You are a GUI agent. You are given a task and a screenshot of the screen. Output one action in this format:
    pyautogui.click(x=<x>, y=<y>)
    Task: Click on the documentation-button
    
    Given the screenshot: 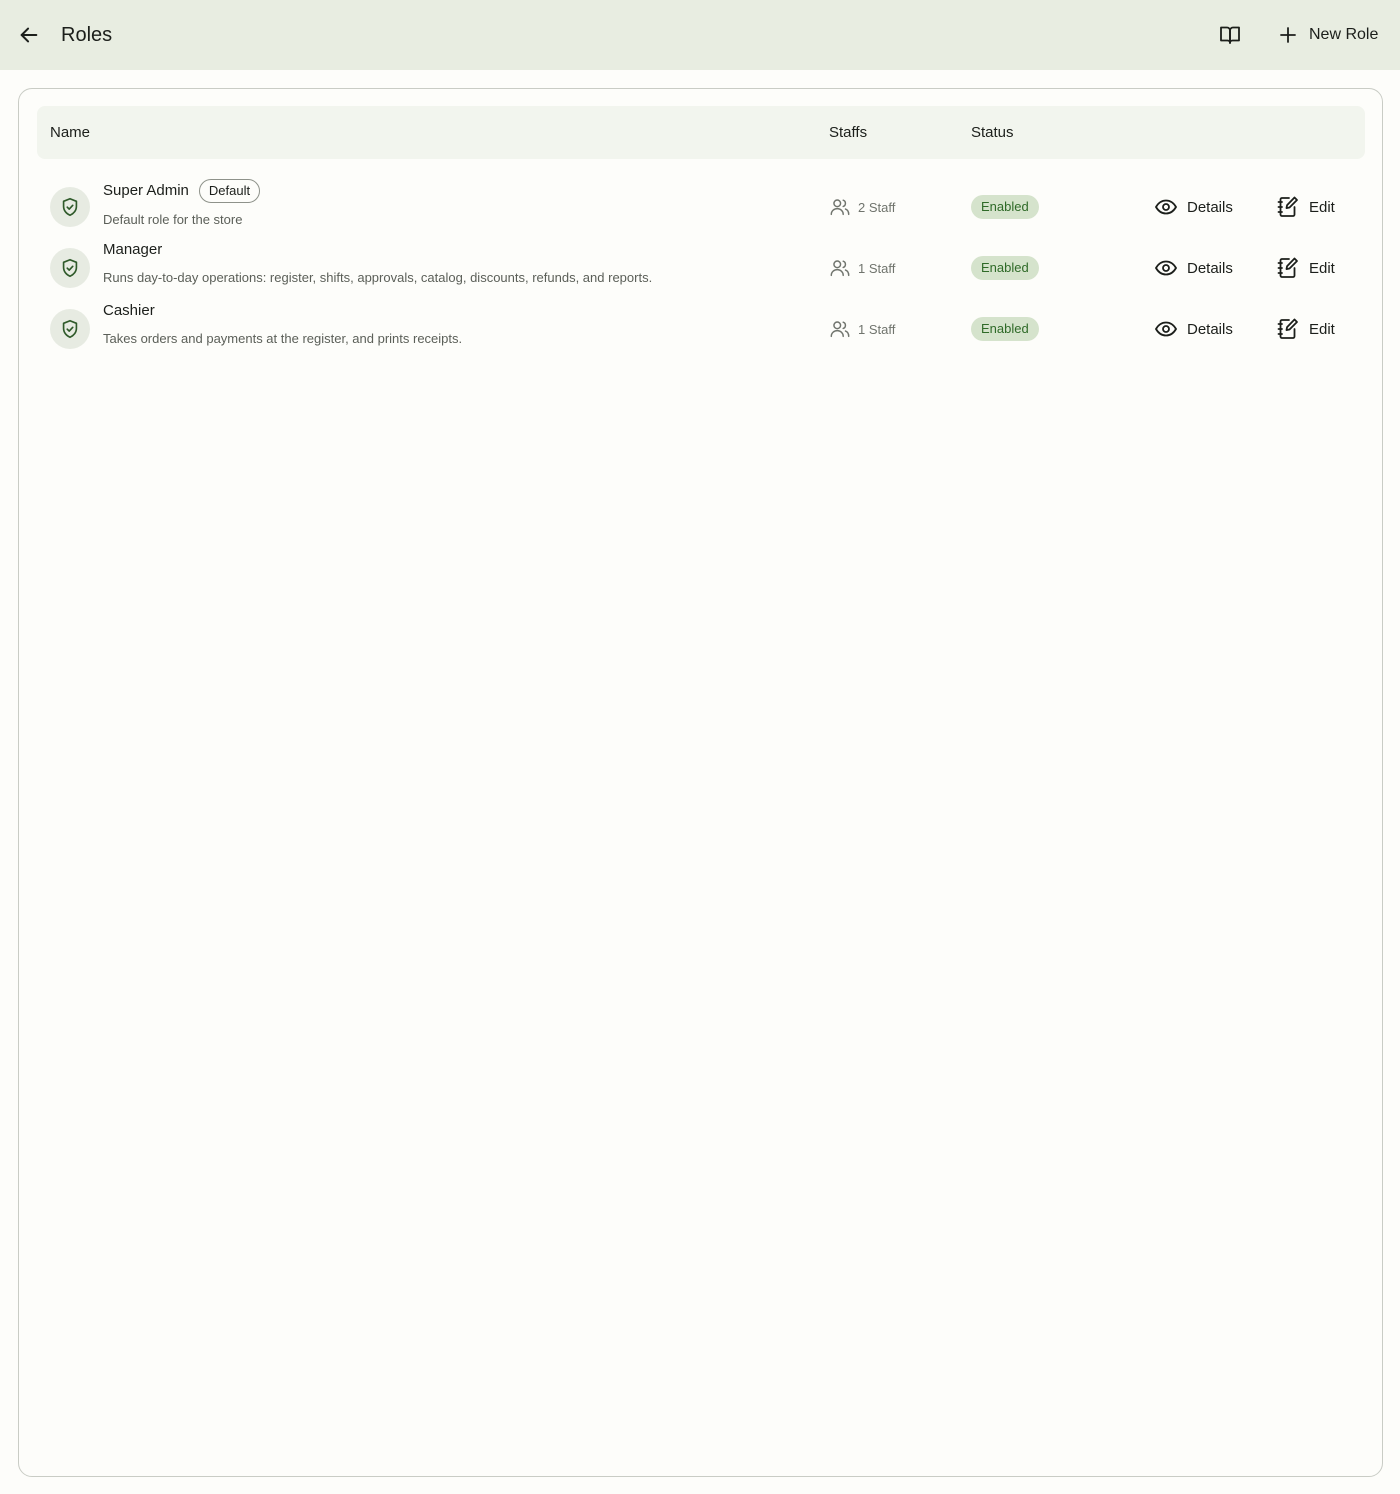 What is the action you would take?
    pyautogui.click(x=1230, y=35)
    